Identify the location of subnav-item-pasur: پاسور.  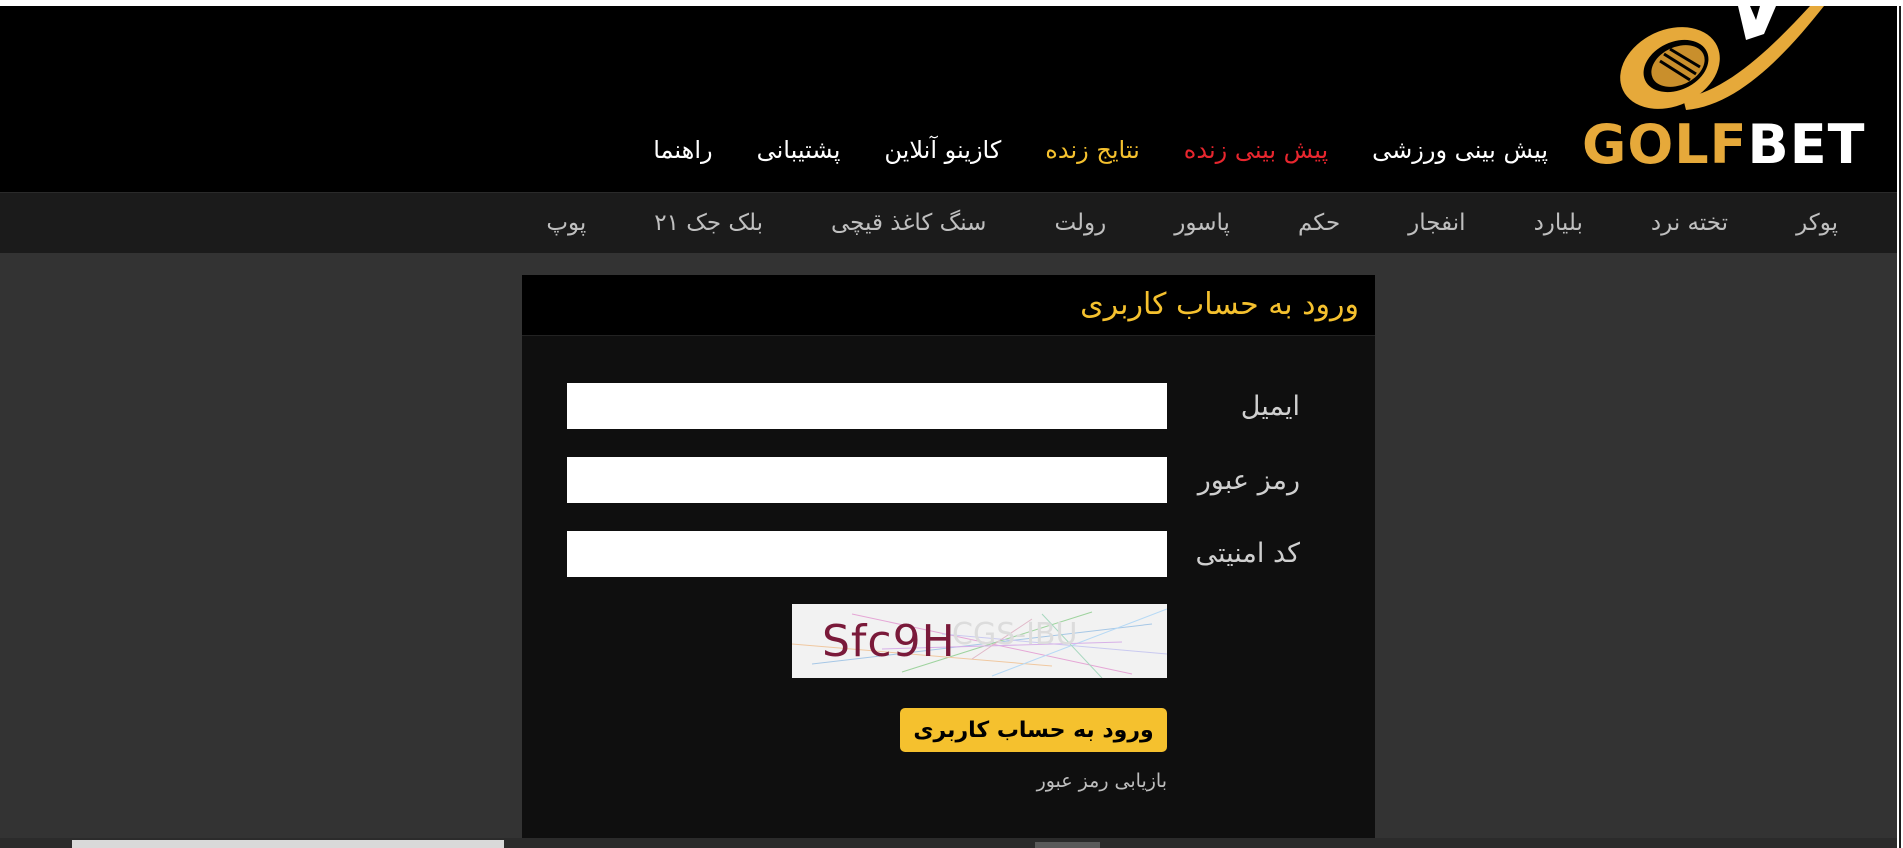
(1202, 223).